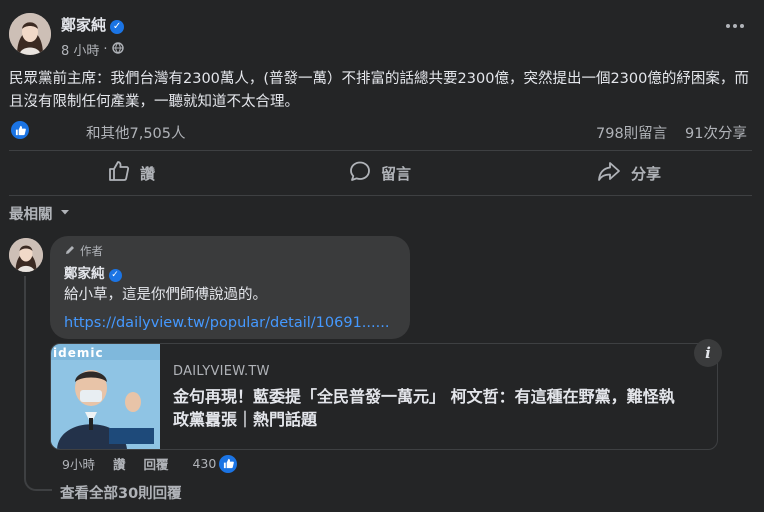 This screenshot has width=764, height=512. I want to click on share-arrow-icon, so click(609, 173).